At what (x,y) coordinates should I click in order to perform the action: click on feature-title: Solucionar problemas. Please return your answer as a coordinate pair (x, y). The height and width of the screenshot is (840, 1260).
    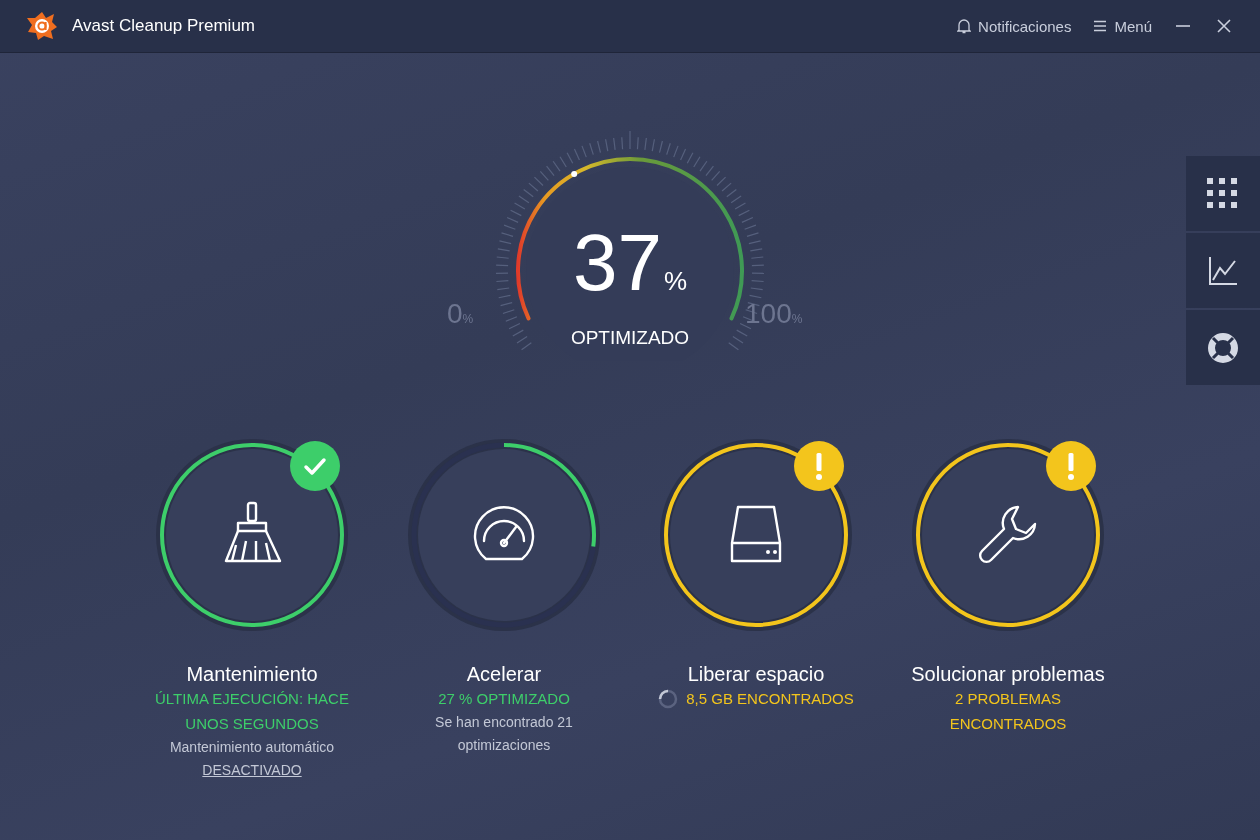
    Looking at the image, I should click on (1008, 674).